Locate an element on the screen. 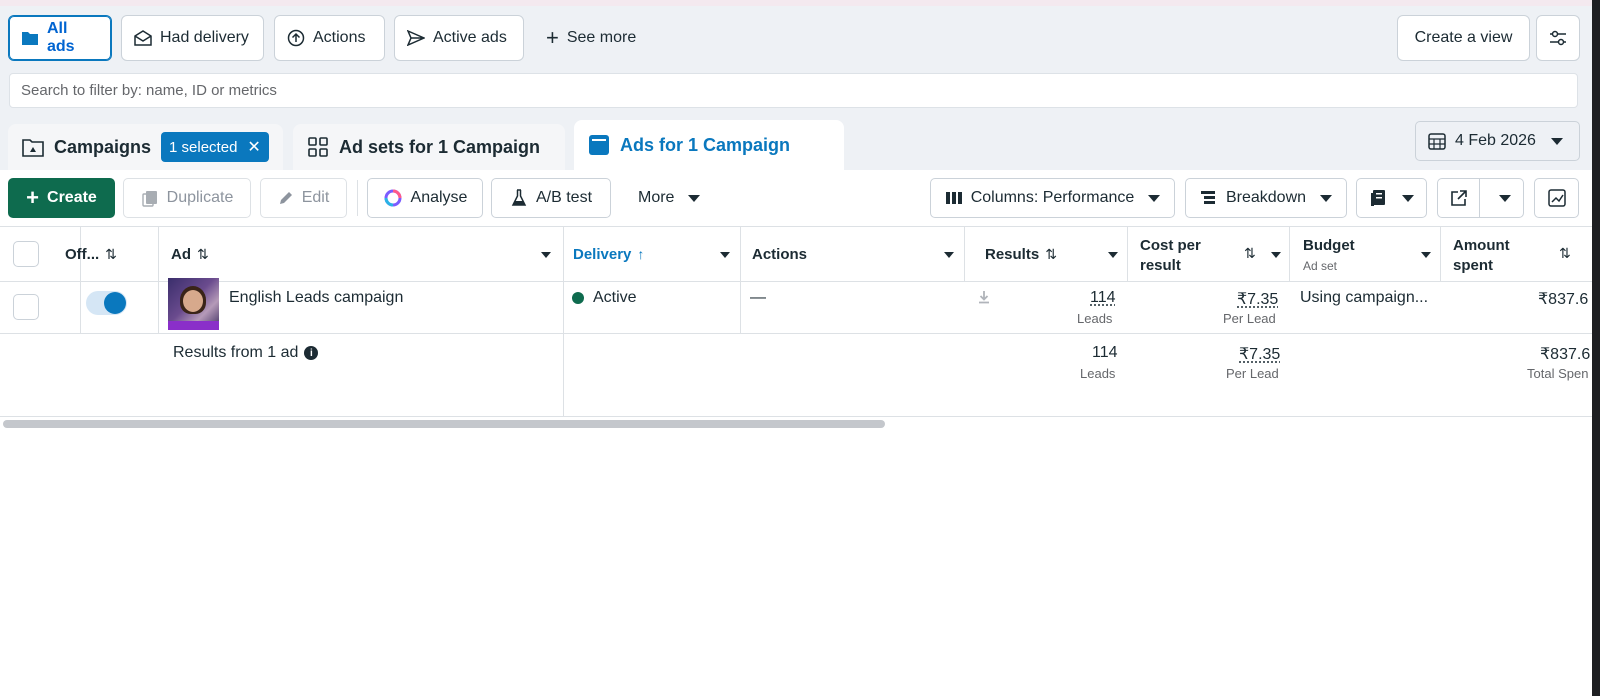 The width and height of the screenshot is (1600, 696). export-button is located at coordinates (1458, 198).